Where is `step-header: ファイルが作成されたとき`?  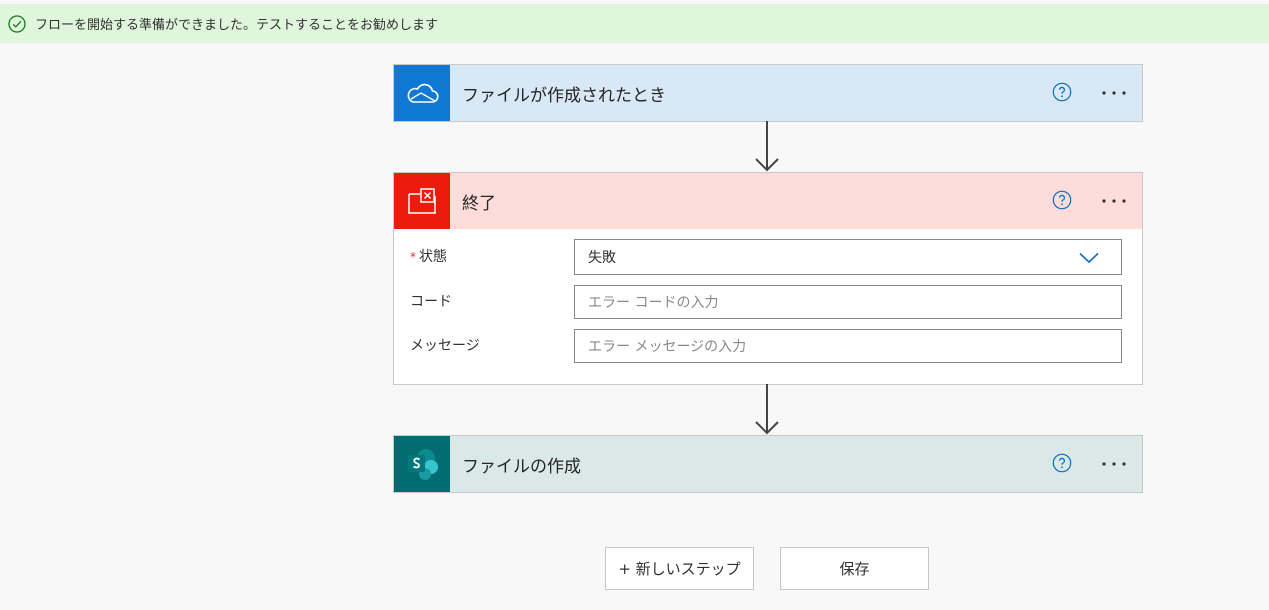
step-header: ファイルが作成されたとき is located at coordinates (768, 93).